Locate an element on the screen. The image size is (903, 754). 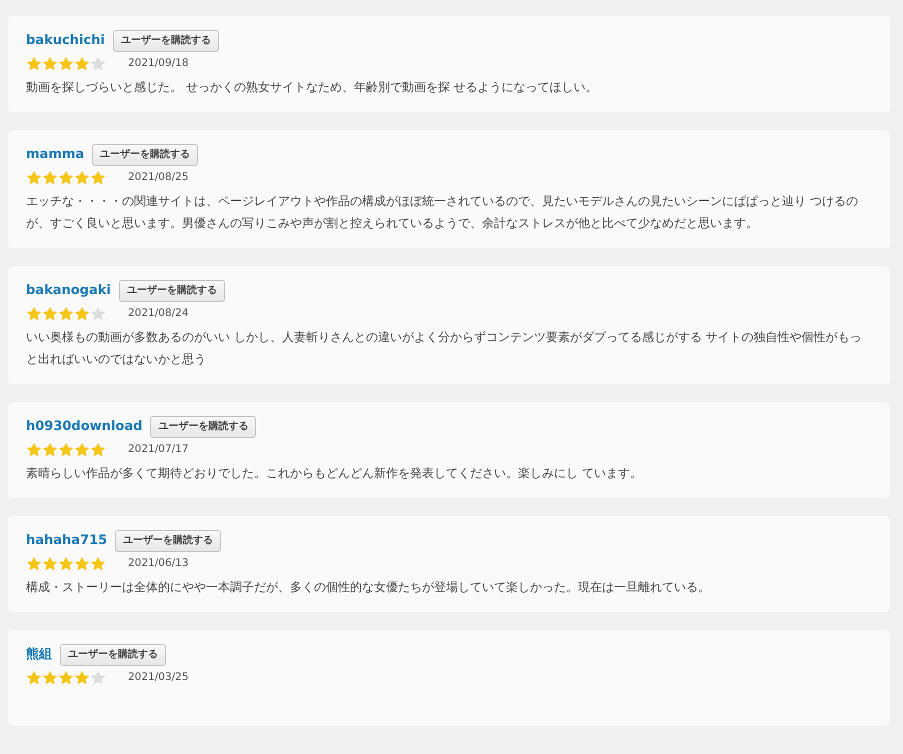
review-text: 構成・ストーリーは全体的にやや一本調子だが、多くの個性的な女優たちが登場していて楽しかった。現在は一旦離れている。 is located at coordinates (368, 587).